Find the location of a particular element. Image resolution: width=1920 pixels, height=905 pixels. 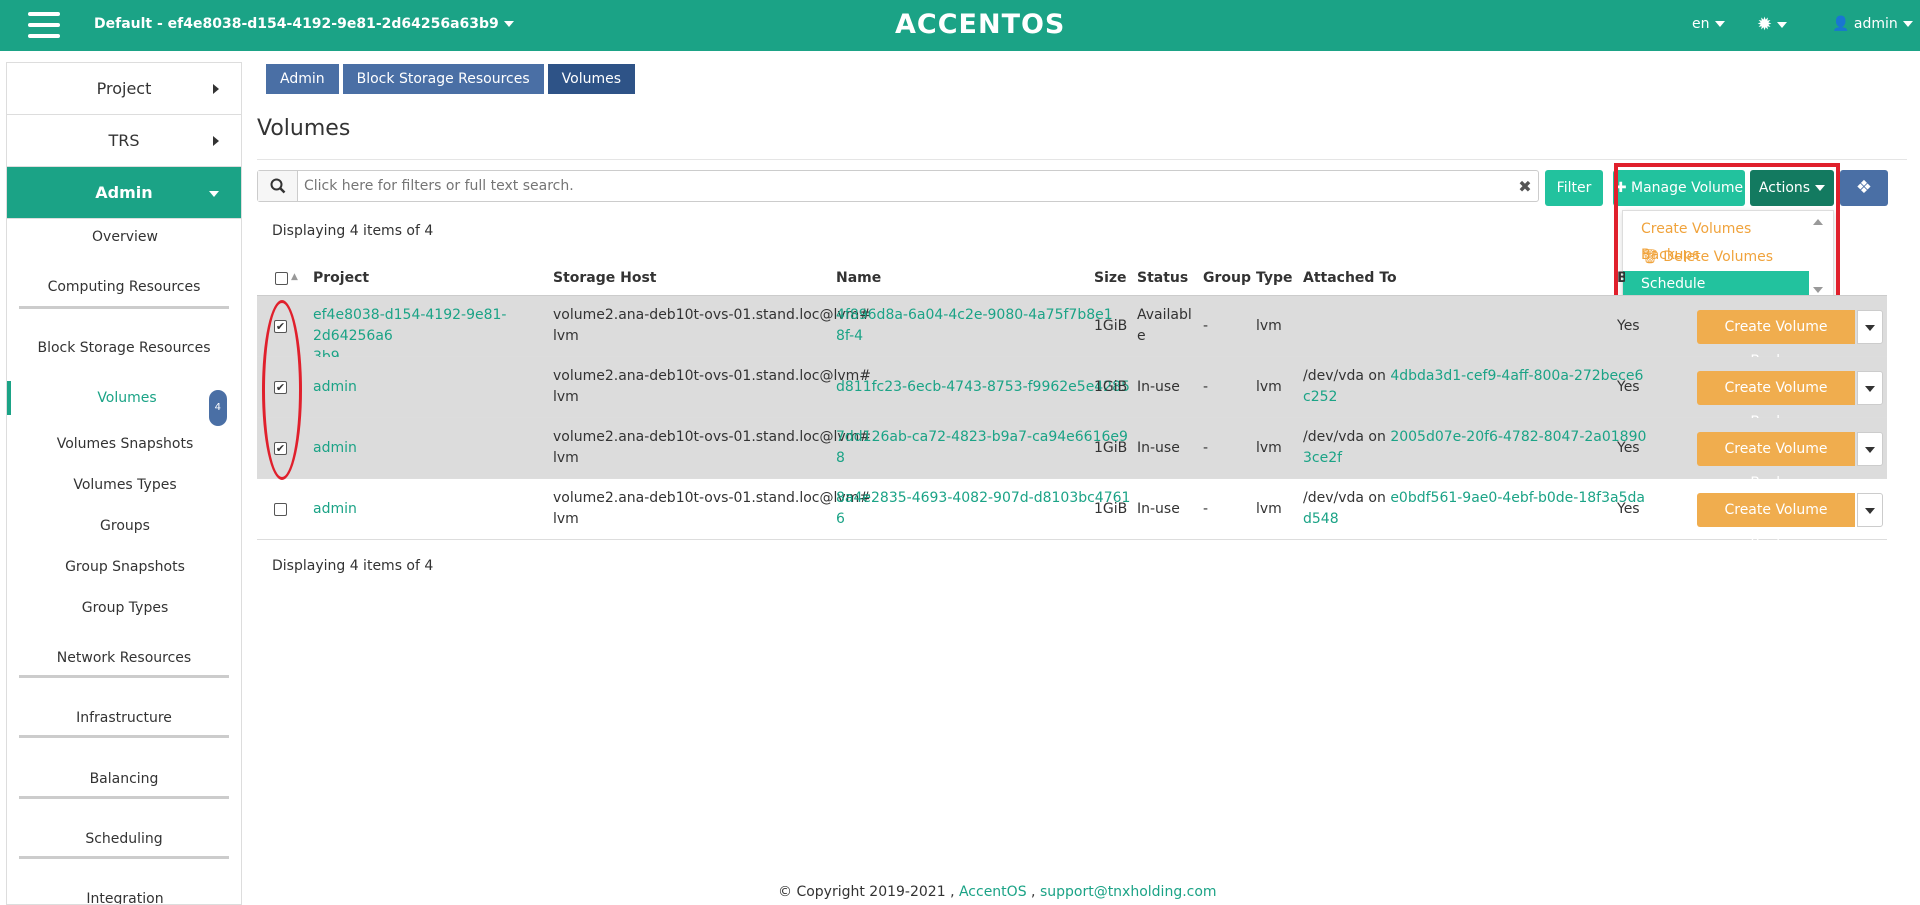

instance-link: 2005d07e-20f6-4782-8047-2a01890 is located at coordinates (1518, 437).